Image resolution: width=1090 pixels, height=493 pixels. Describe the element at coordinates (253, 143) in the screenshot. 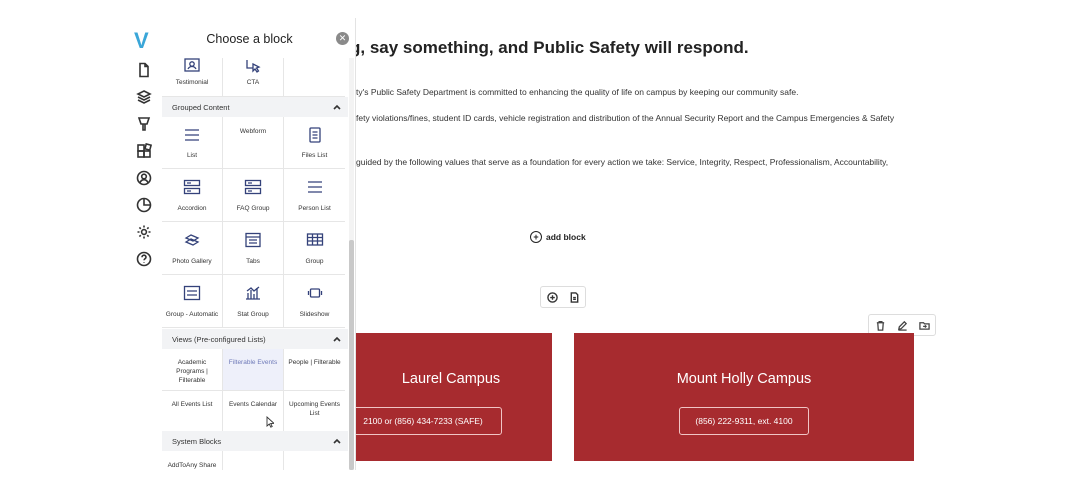

I see `block-webform: Webform` at that location.